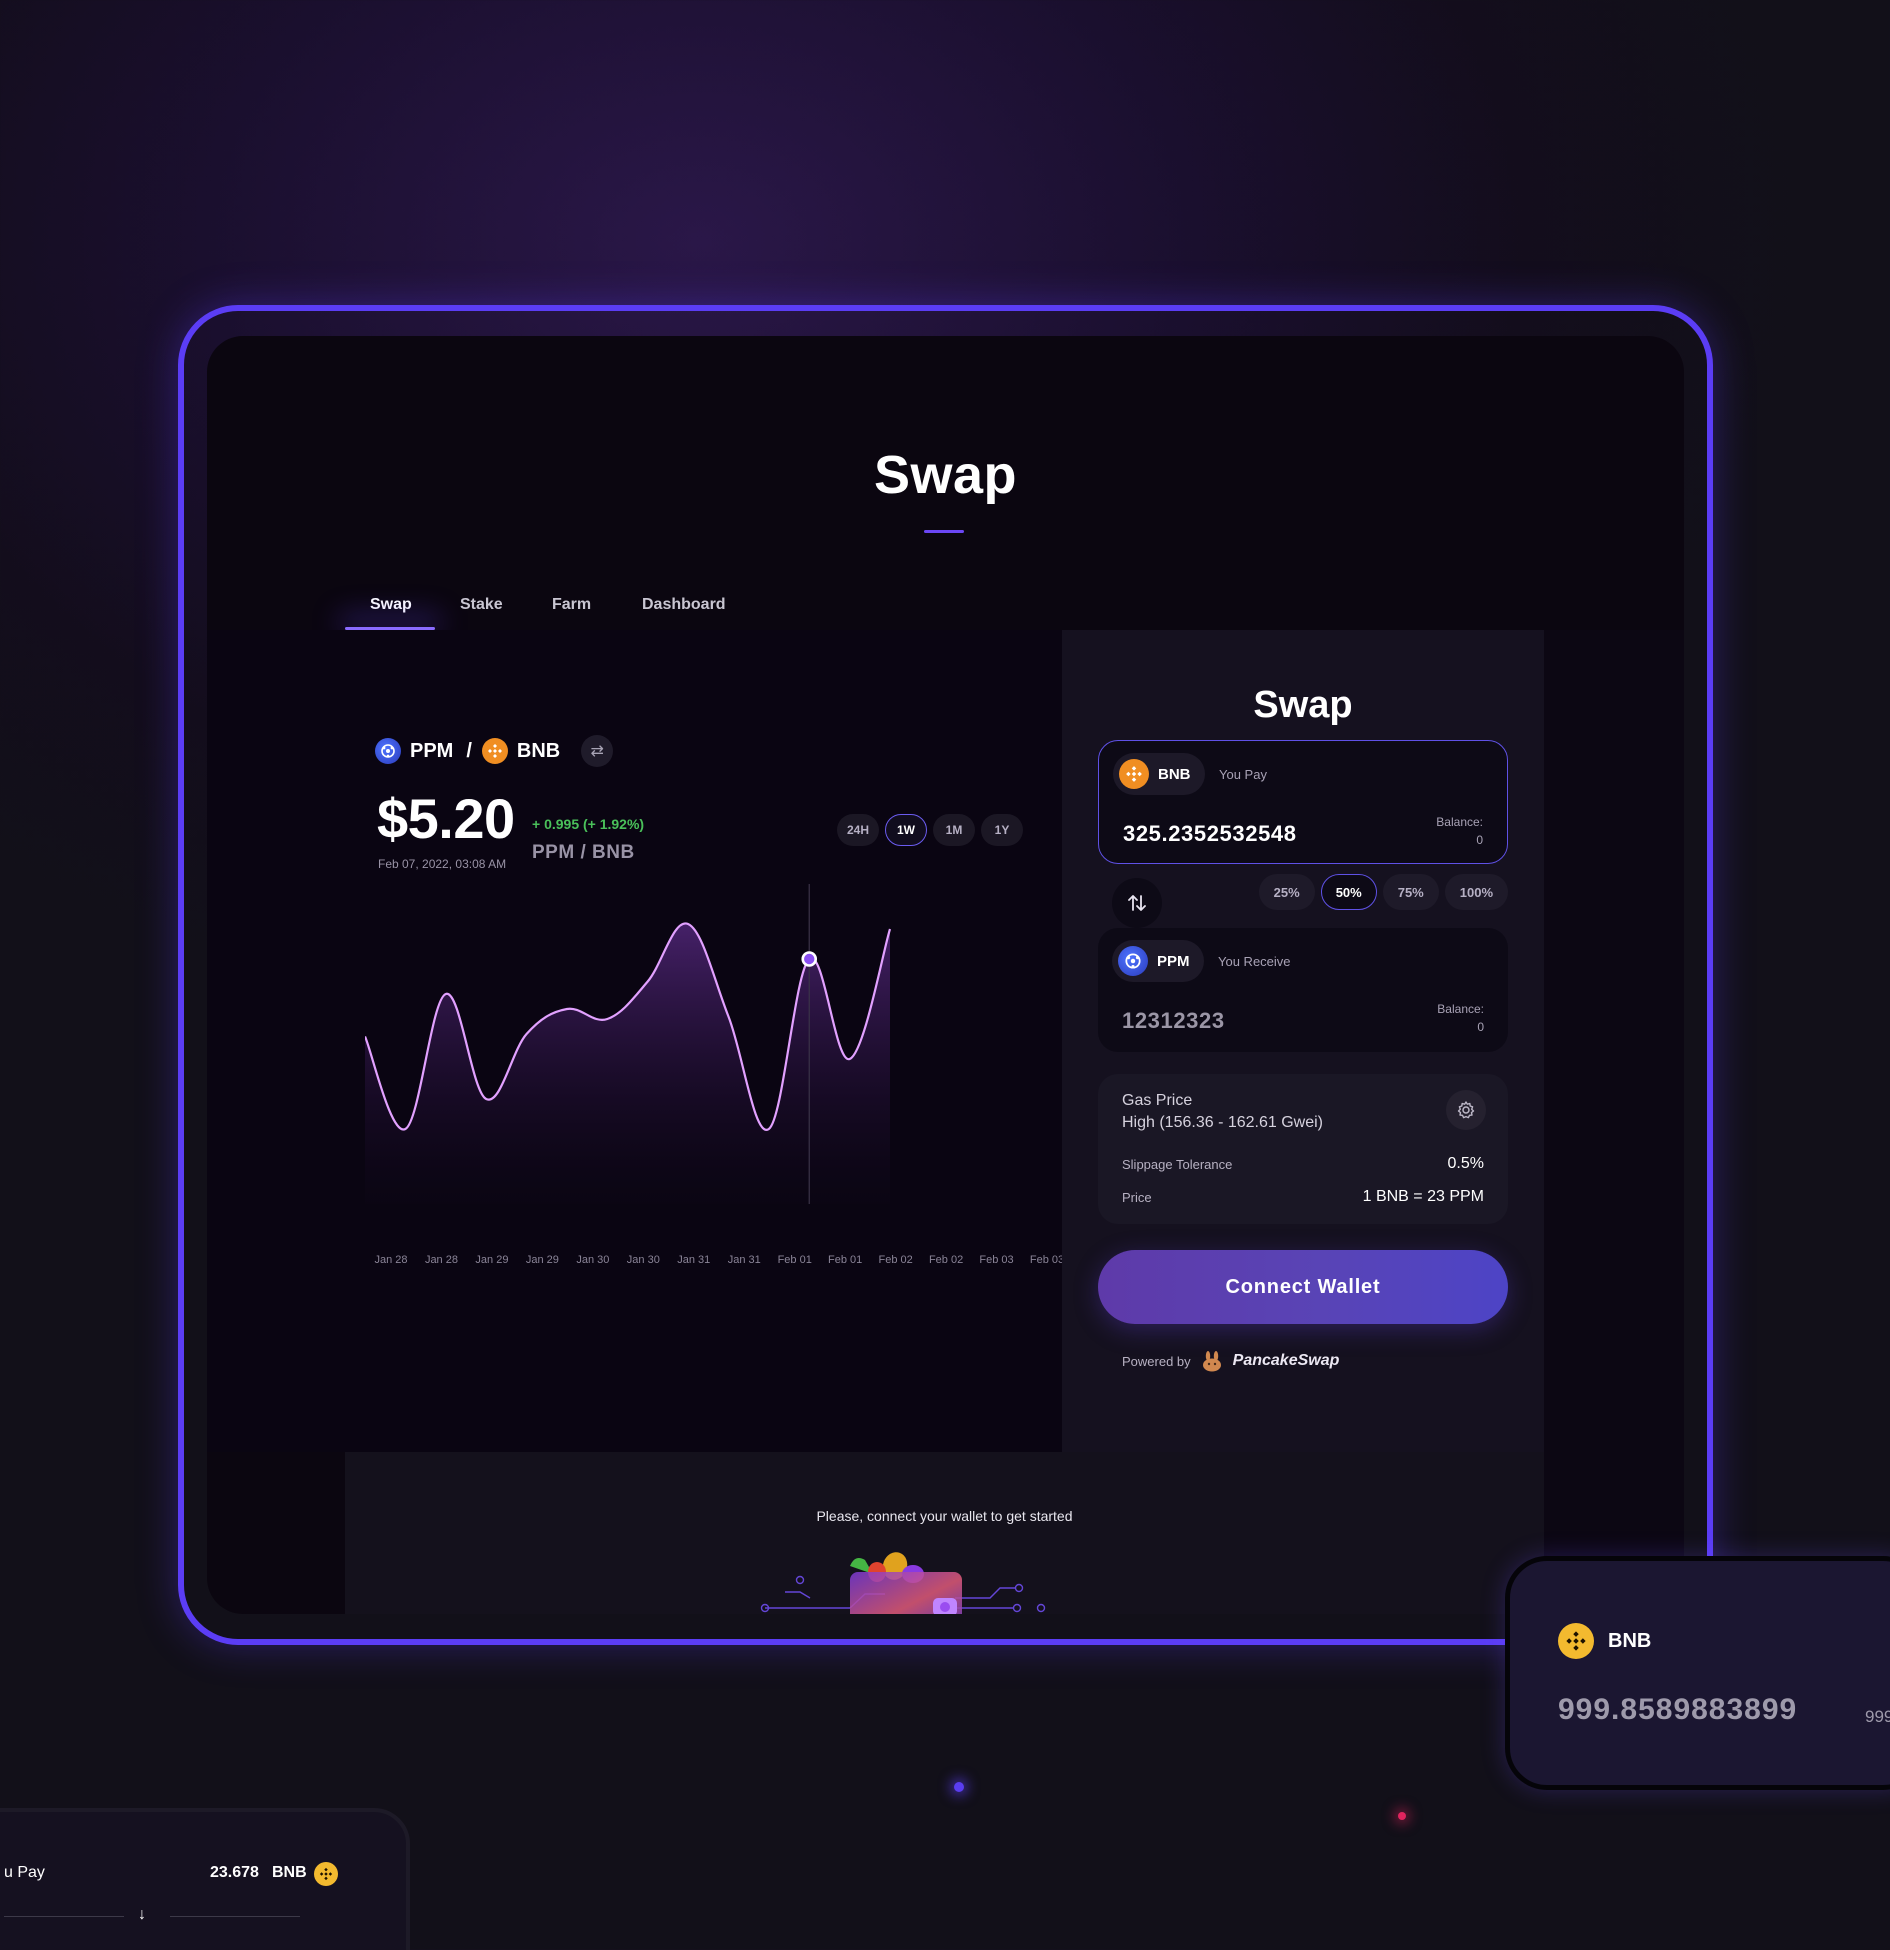  I want to click on tab-stake: Stake, so click(481, 605).